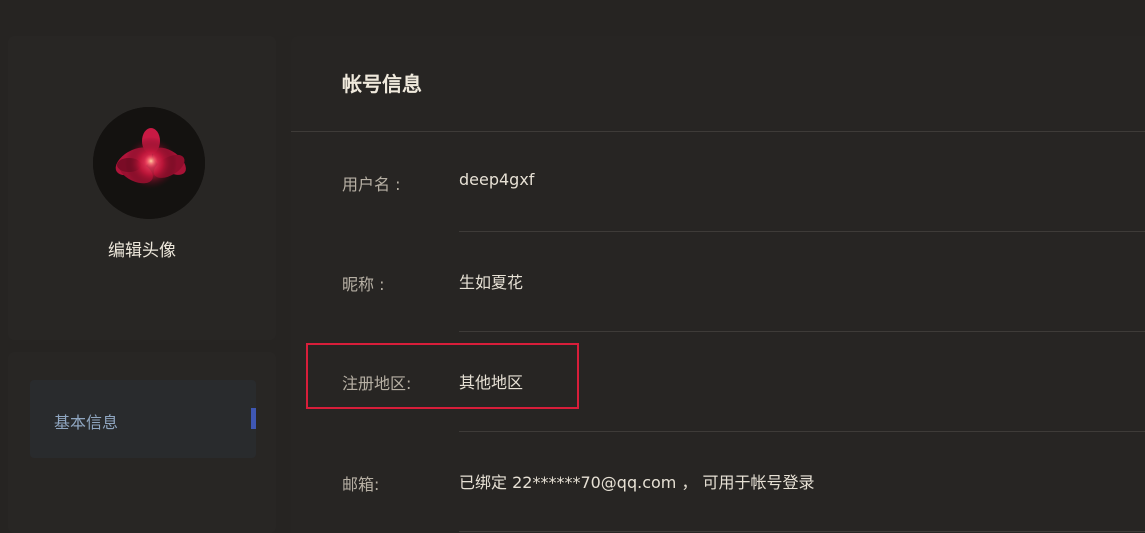 The width and height of the screenshot is (1145, 533). Describe the element at coordinates (802, 531) in the screenshot. I see `divider` at that location.